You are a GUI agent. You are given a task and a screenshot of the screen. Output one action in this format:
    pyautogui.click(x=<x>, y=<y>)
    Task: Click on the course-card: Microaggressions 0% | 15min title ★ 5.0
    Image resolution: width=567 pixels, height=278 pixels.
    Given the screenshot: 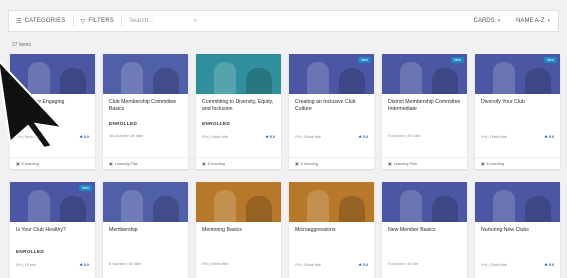 What is the action you would take?
    pyautogui.click(x=331, y=230)
    